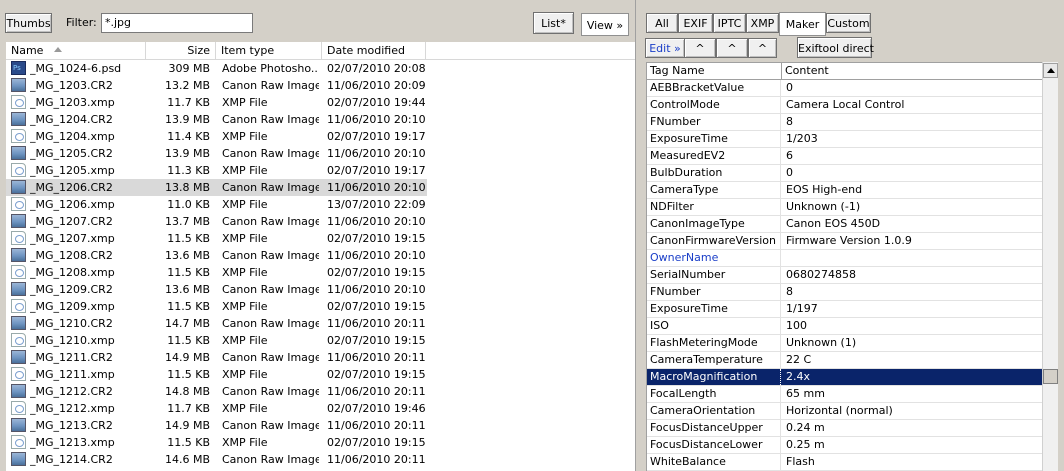 The width and height of the screenshot is (1064, 471). What do you see at coordinates (912, 394) in the screenshot?
I see `tag-value: 65 mm` at bounding box center [912, 394].